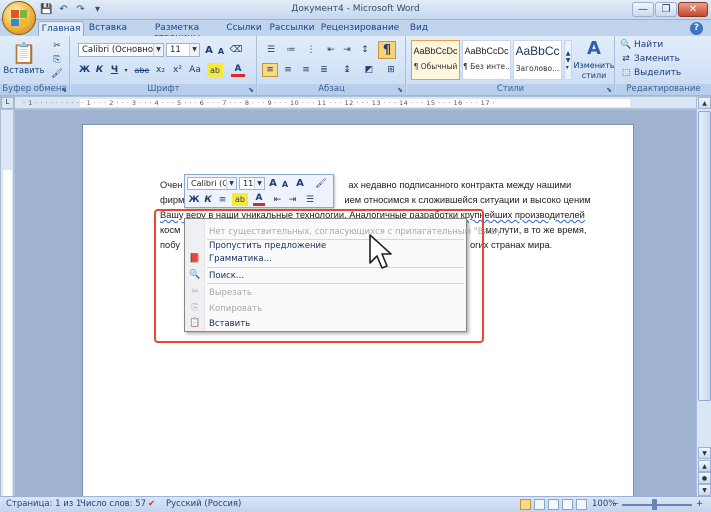  Describe the element at coordinates (387, 50) in the screenshot. I see `show-marks-button: ¶` at that location.